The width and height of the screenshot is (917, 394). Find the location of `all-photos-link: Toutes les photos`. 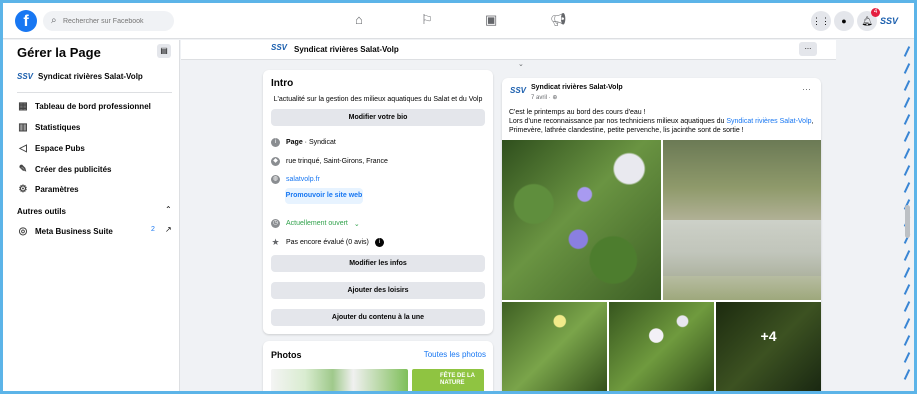

all-photos-link: Toutes les photos is located at coordinates (455, 354).